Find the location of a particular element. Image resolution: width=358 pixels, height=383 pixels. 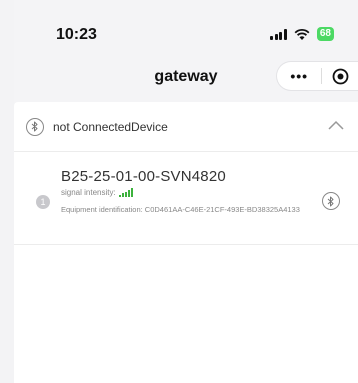

device-signal: signal intensity: is located at coordinates (97, 192).